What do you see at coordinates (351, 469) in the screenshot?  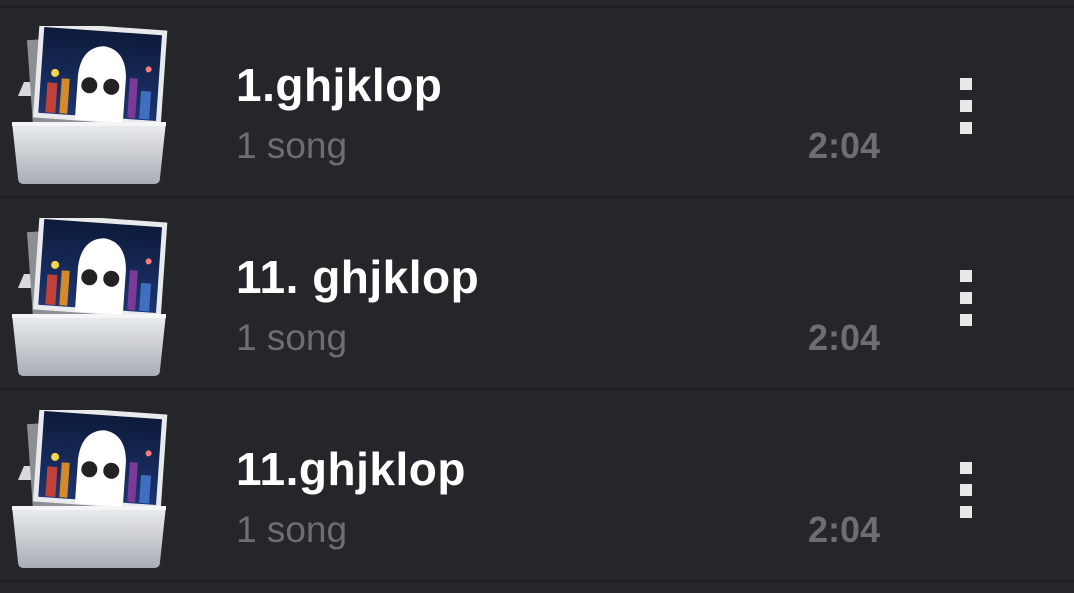 I see `item-title: 11.ghjklop` at bounding box center [351, 469].